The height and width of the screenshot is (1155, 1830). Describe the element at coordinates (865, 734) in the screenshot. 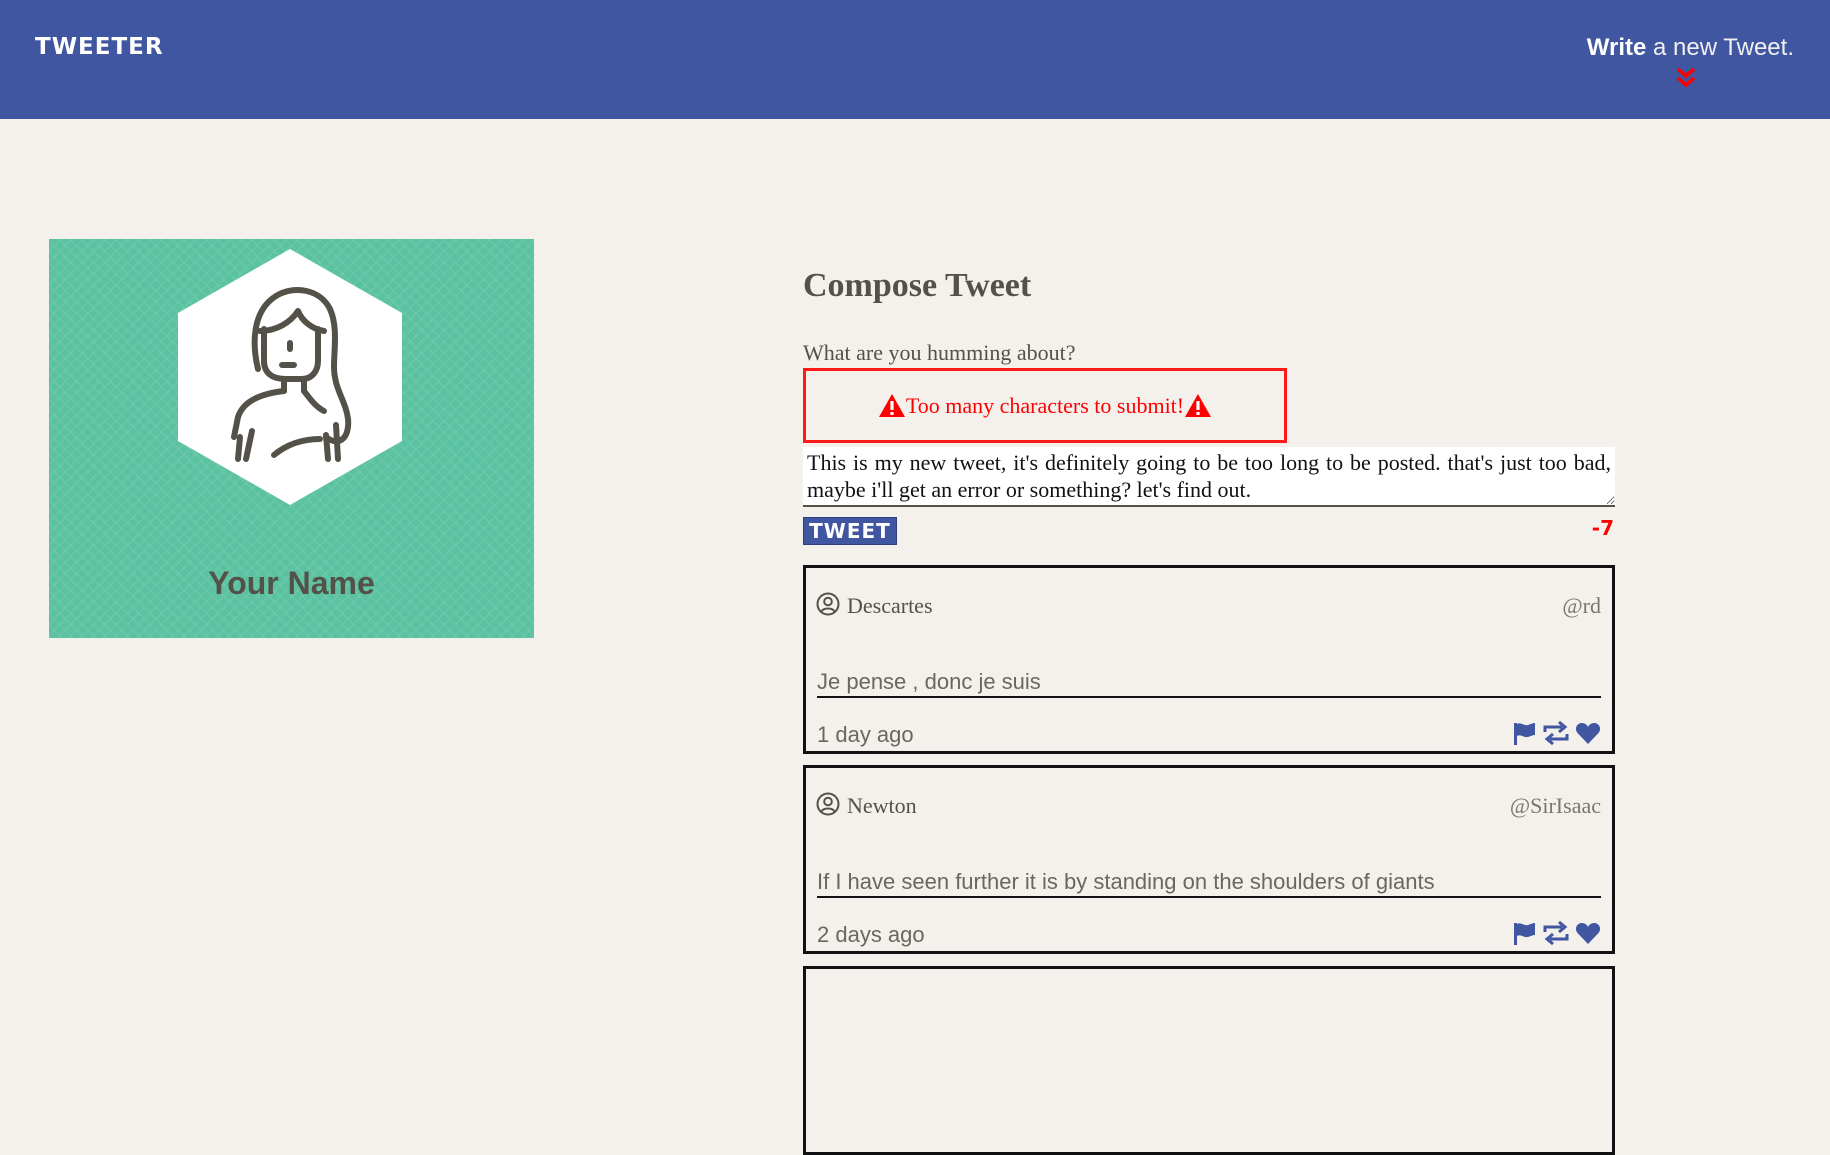

I see `tweet-timestamp: 1 day ago` at that location.